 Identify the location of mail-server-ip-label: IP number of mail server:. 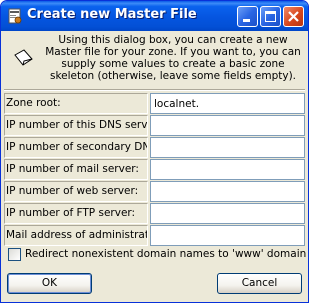
(76, 169).